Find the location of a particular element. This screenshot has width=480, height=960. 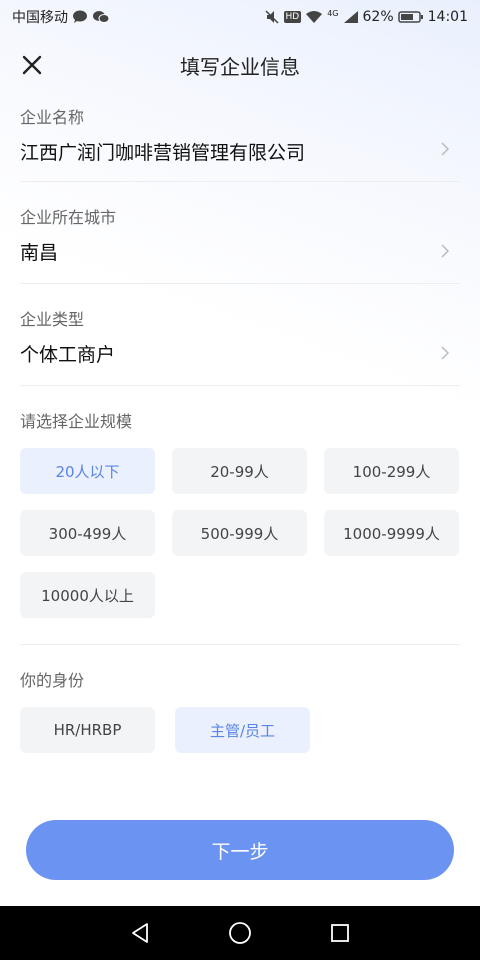

next-step-button: 下一步 is located at coordinates (240, 850).